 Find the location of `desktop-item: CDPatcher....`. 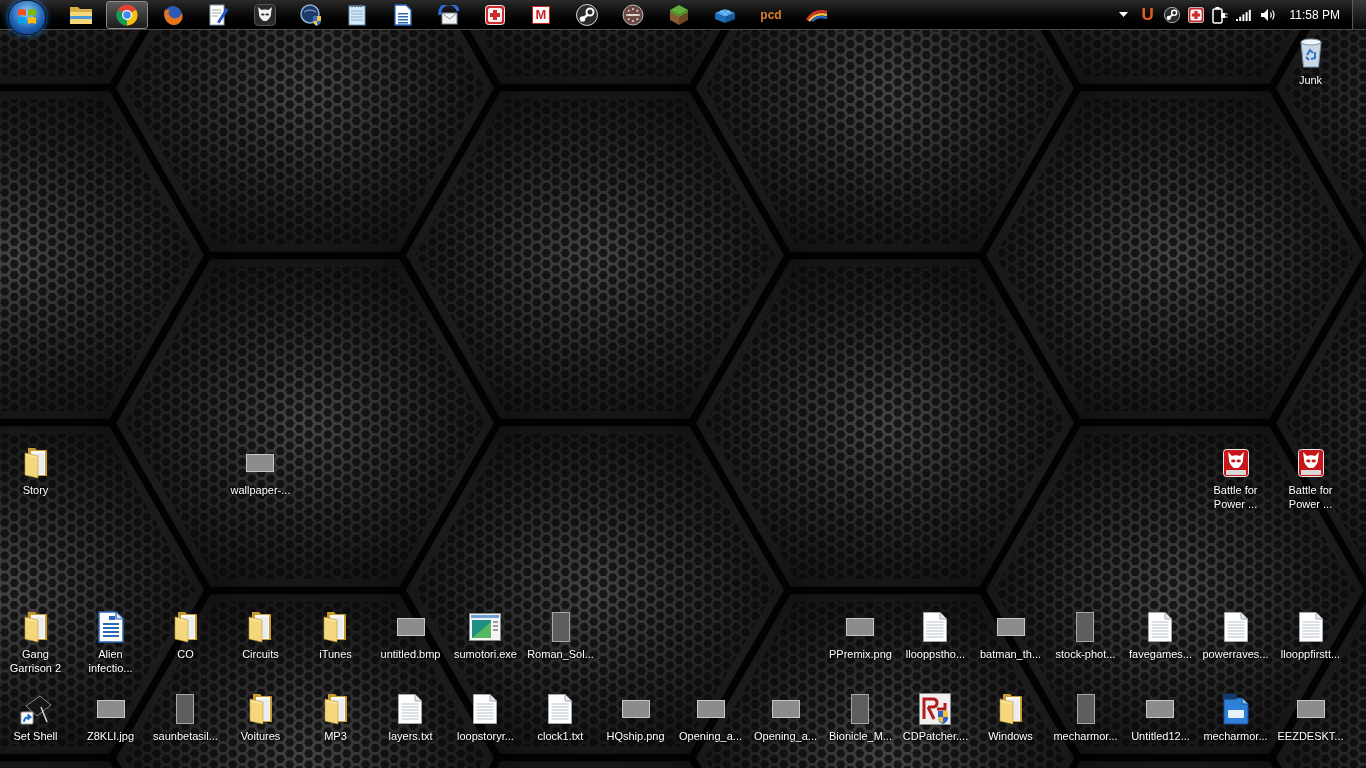

desktop-item: CDPatcher.... is located at coordinates (935, 730).